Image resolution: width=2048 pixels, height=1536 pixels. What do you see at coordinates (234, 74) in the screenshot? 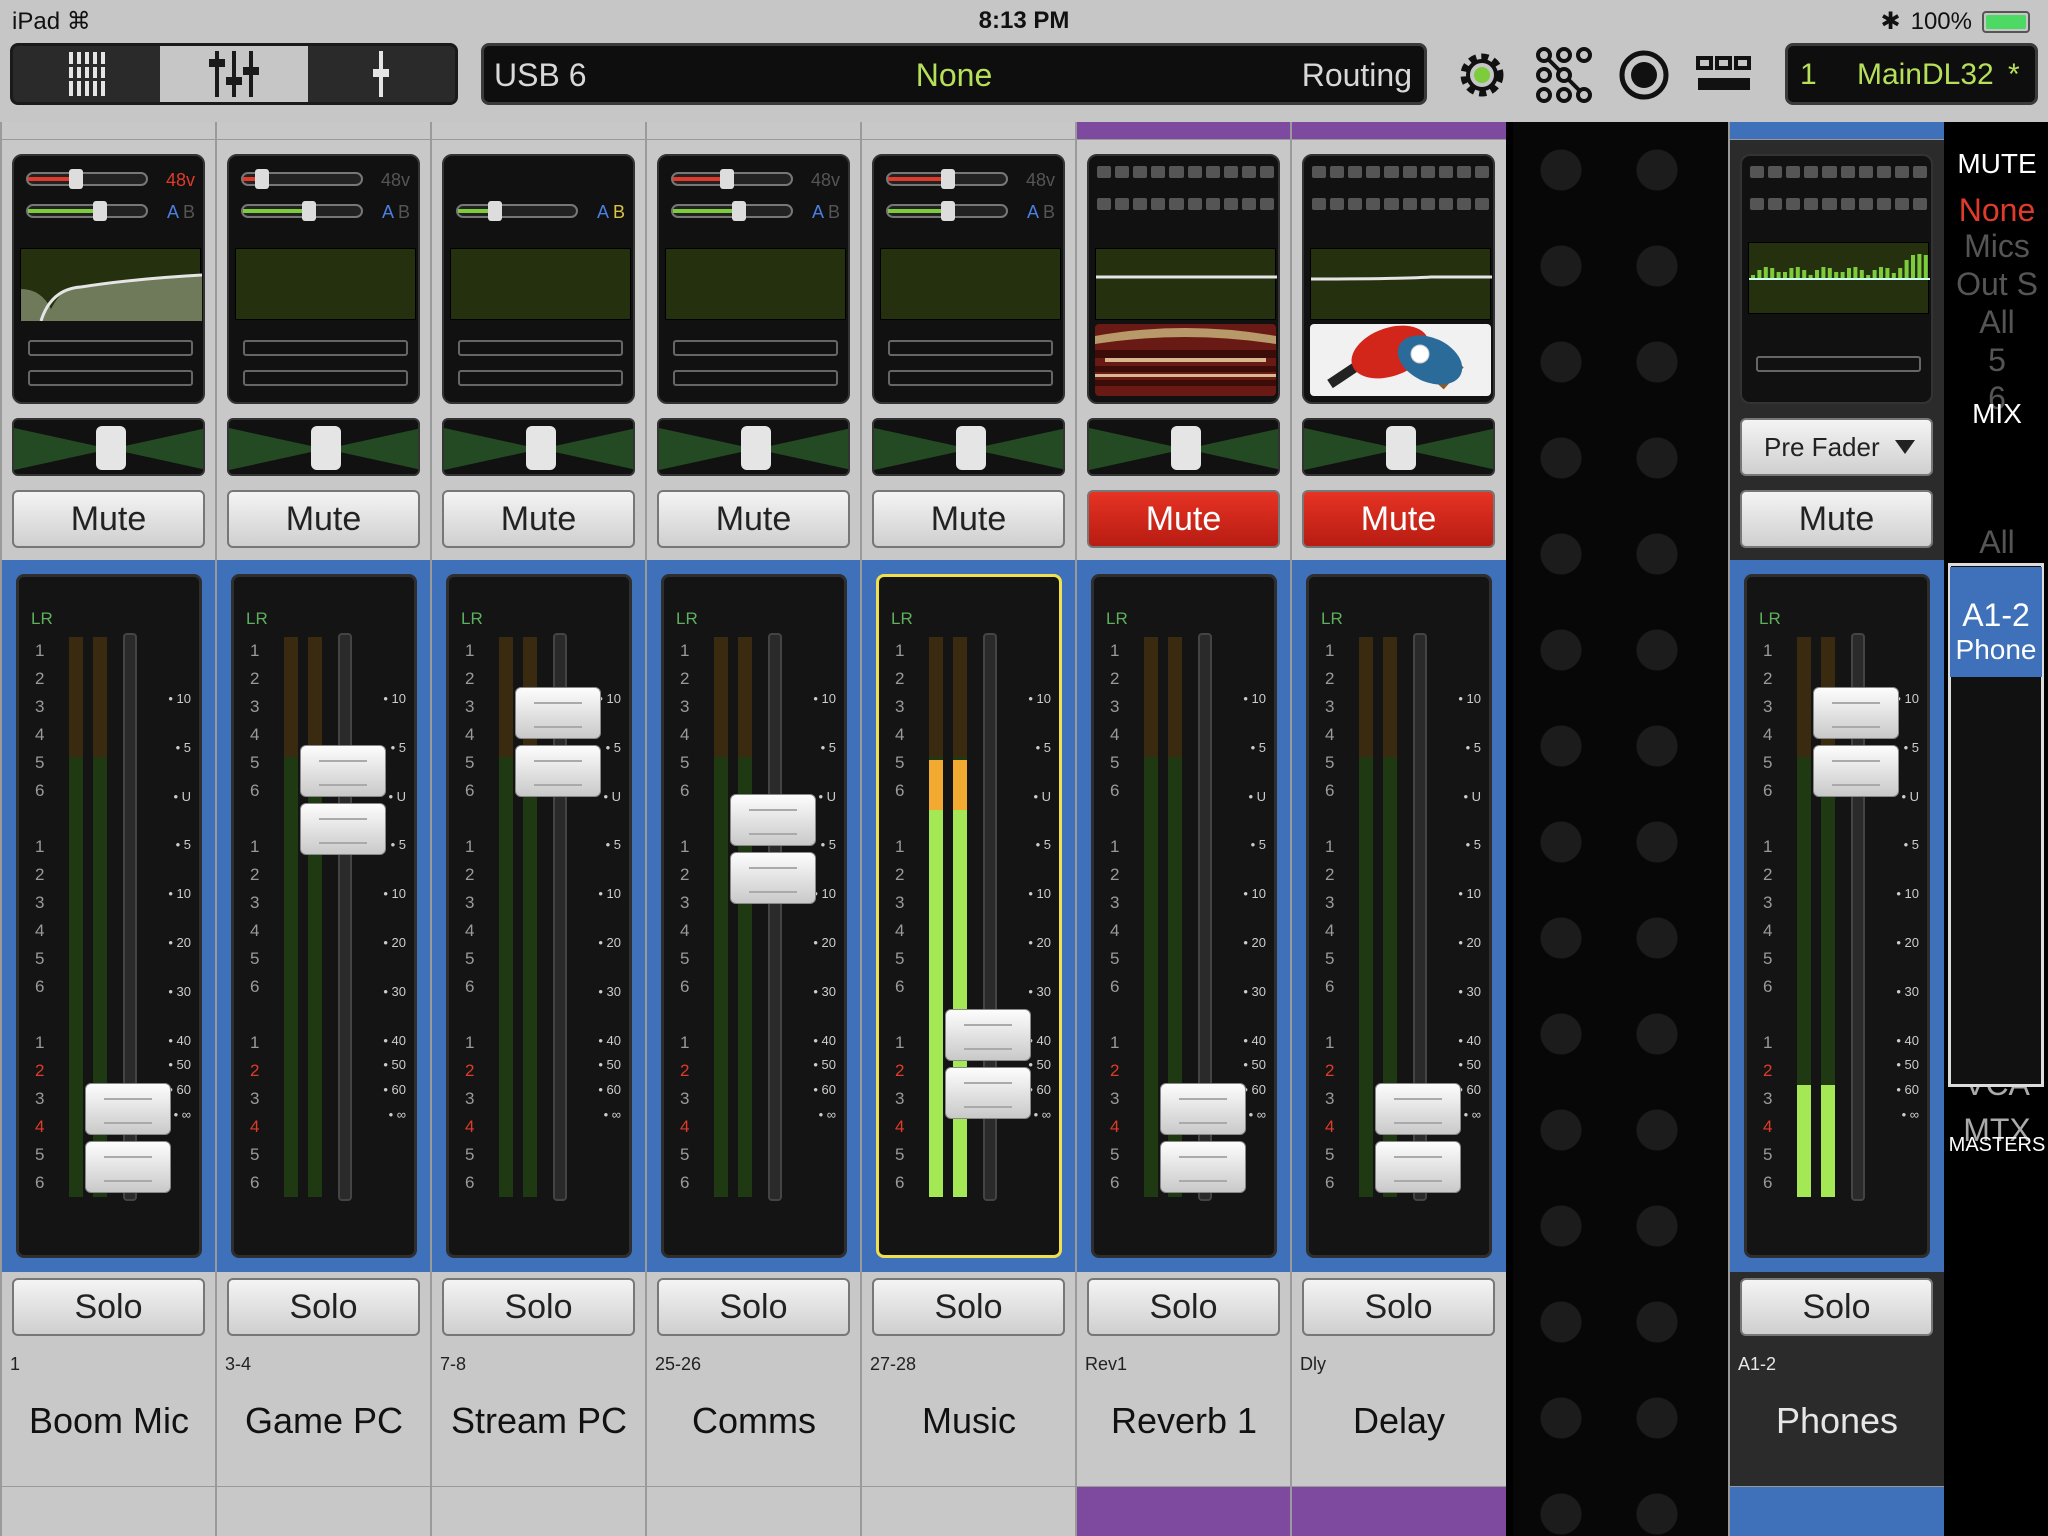
I see `mixer-view-icon` at bounding box center [234, 74].